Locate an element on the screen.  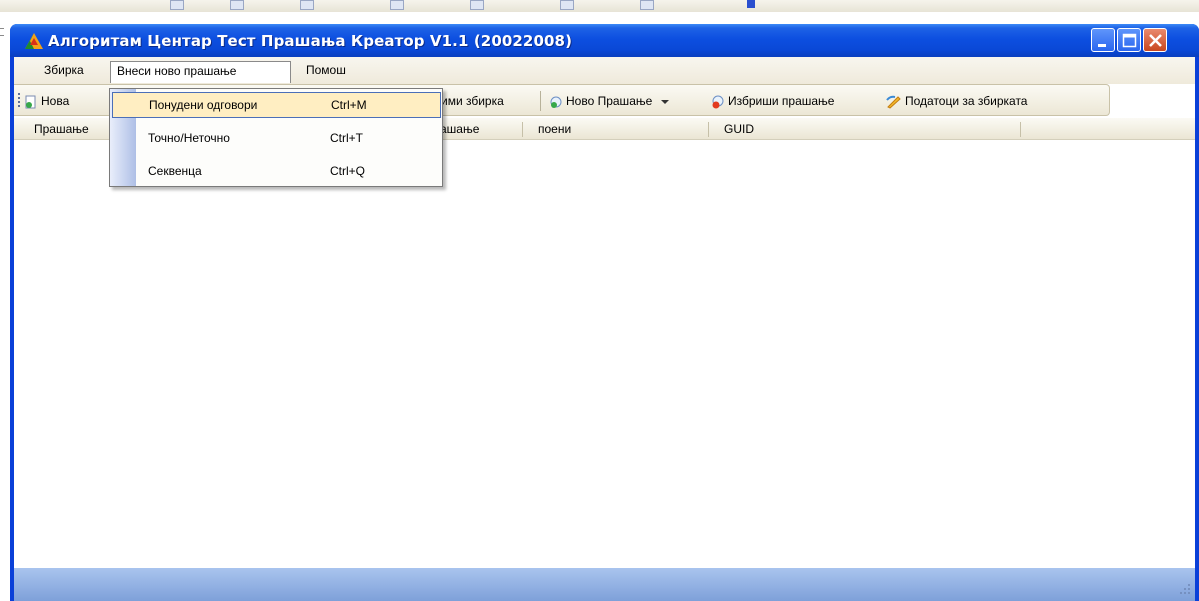
maximize-button is located at coordinates (1129, 40).